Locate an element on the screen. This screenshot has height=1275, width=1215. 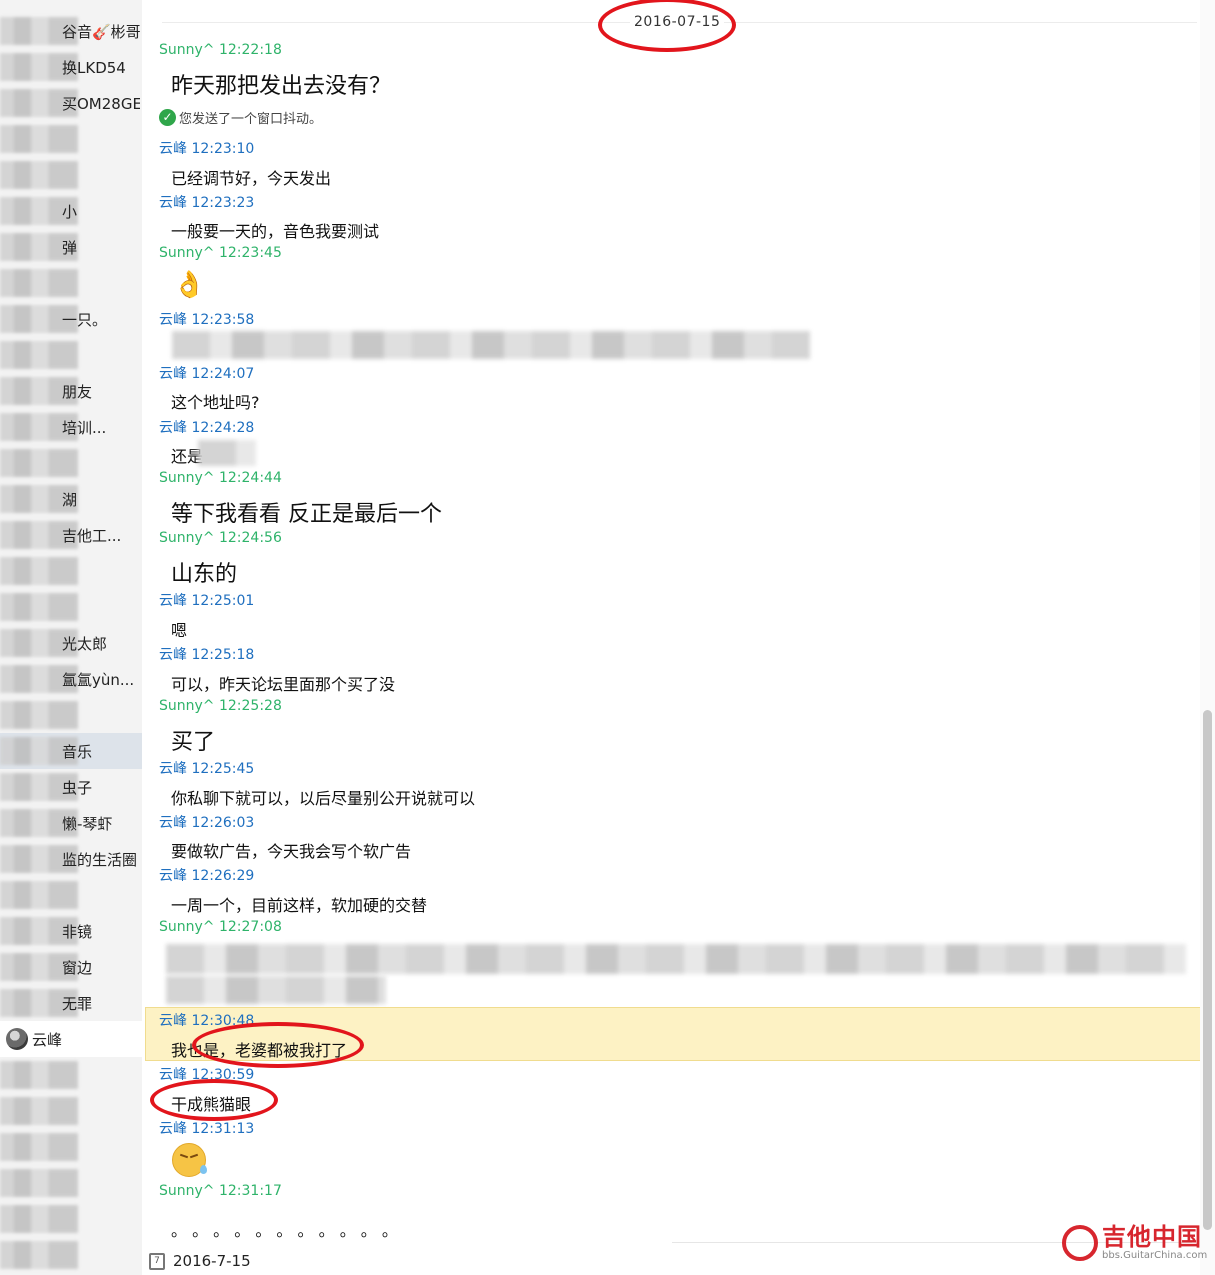
message-header: 云峰 12:25:45 is located at coordinates (207, 769).